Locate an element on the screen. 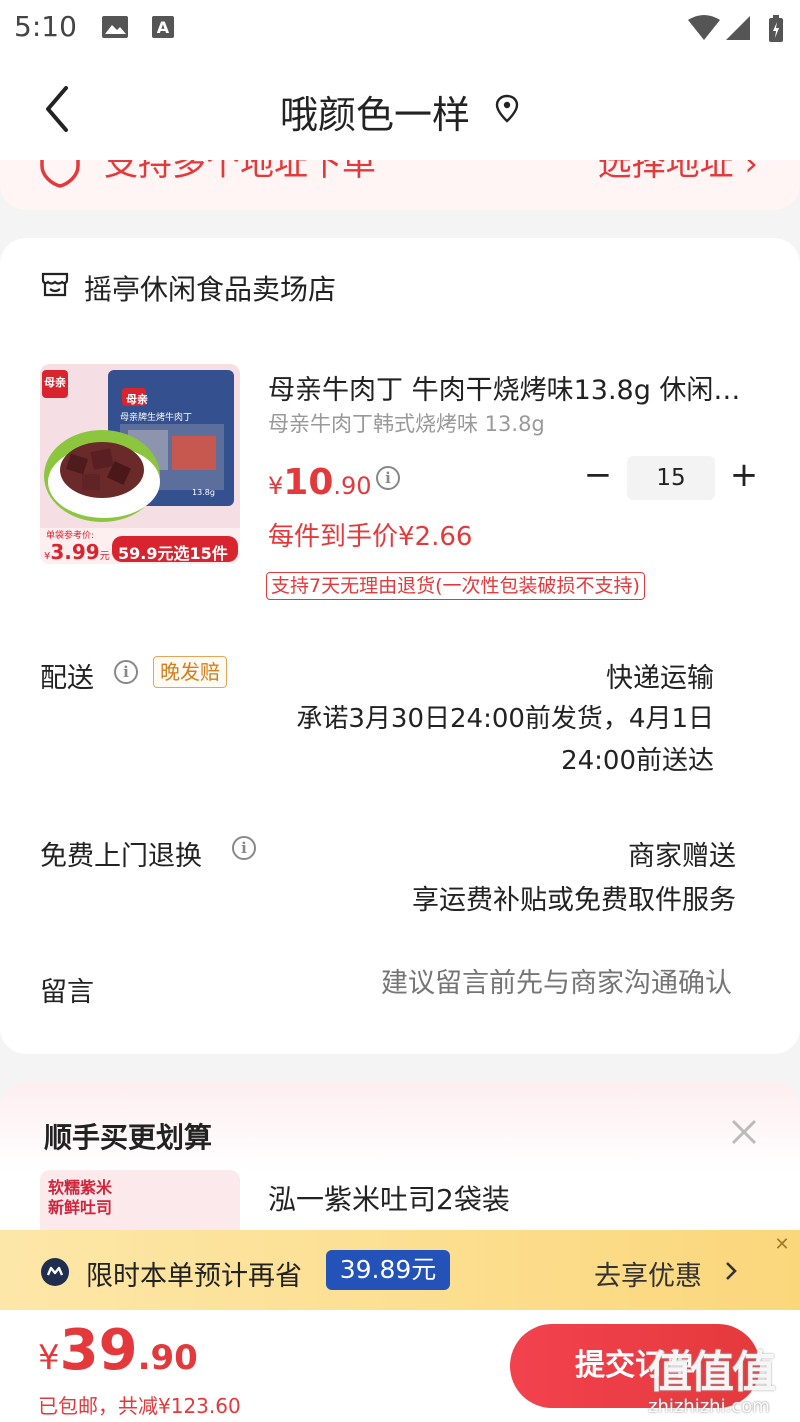  location-icon is located at coordinates (507, 109).